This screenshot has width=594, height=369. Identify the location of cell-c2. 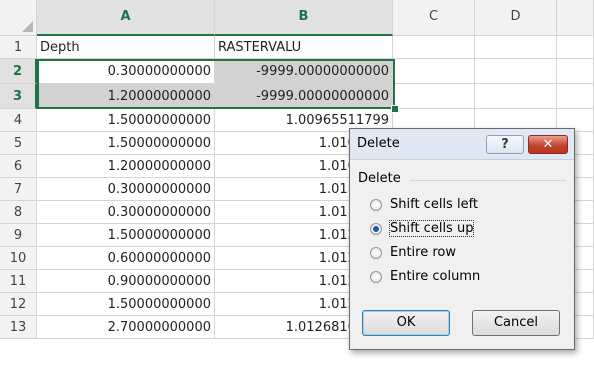
(434, 71).